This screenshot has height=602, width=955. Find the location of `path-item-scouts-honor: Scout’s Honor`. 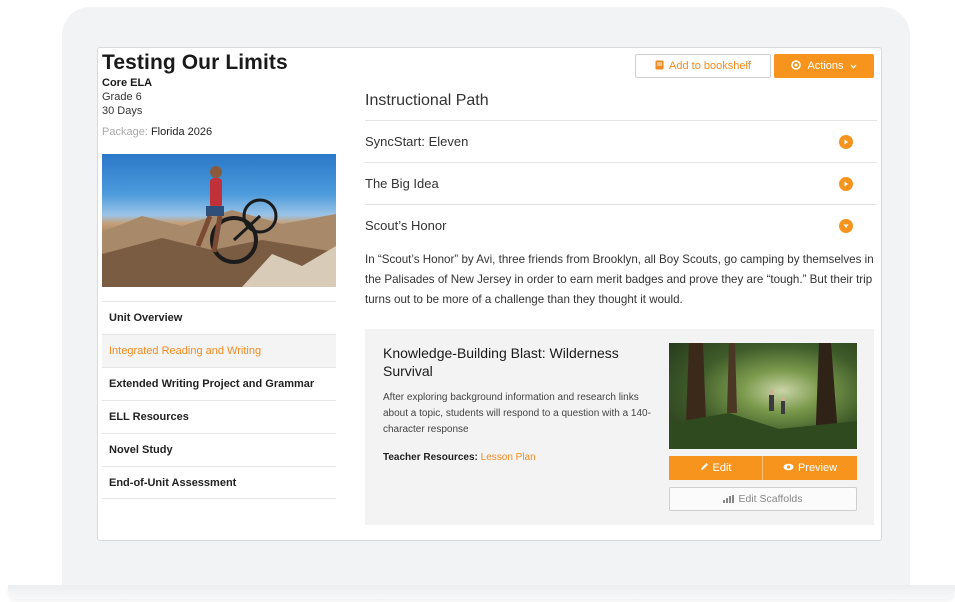

path-item-scouts-honor: Scout’s Honor is located at coordinates (621, 225).